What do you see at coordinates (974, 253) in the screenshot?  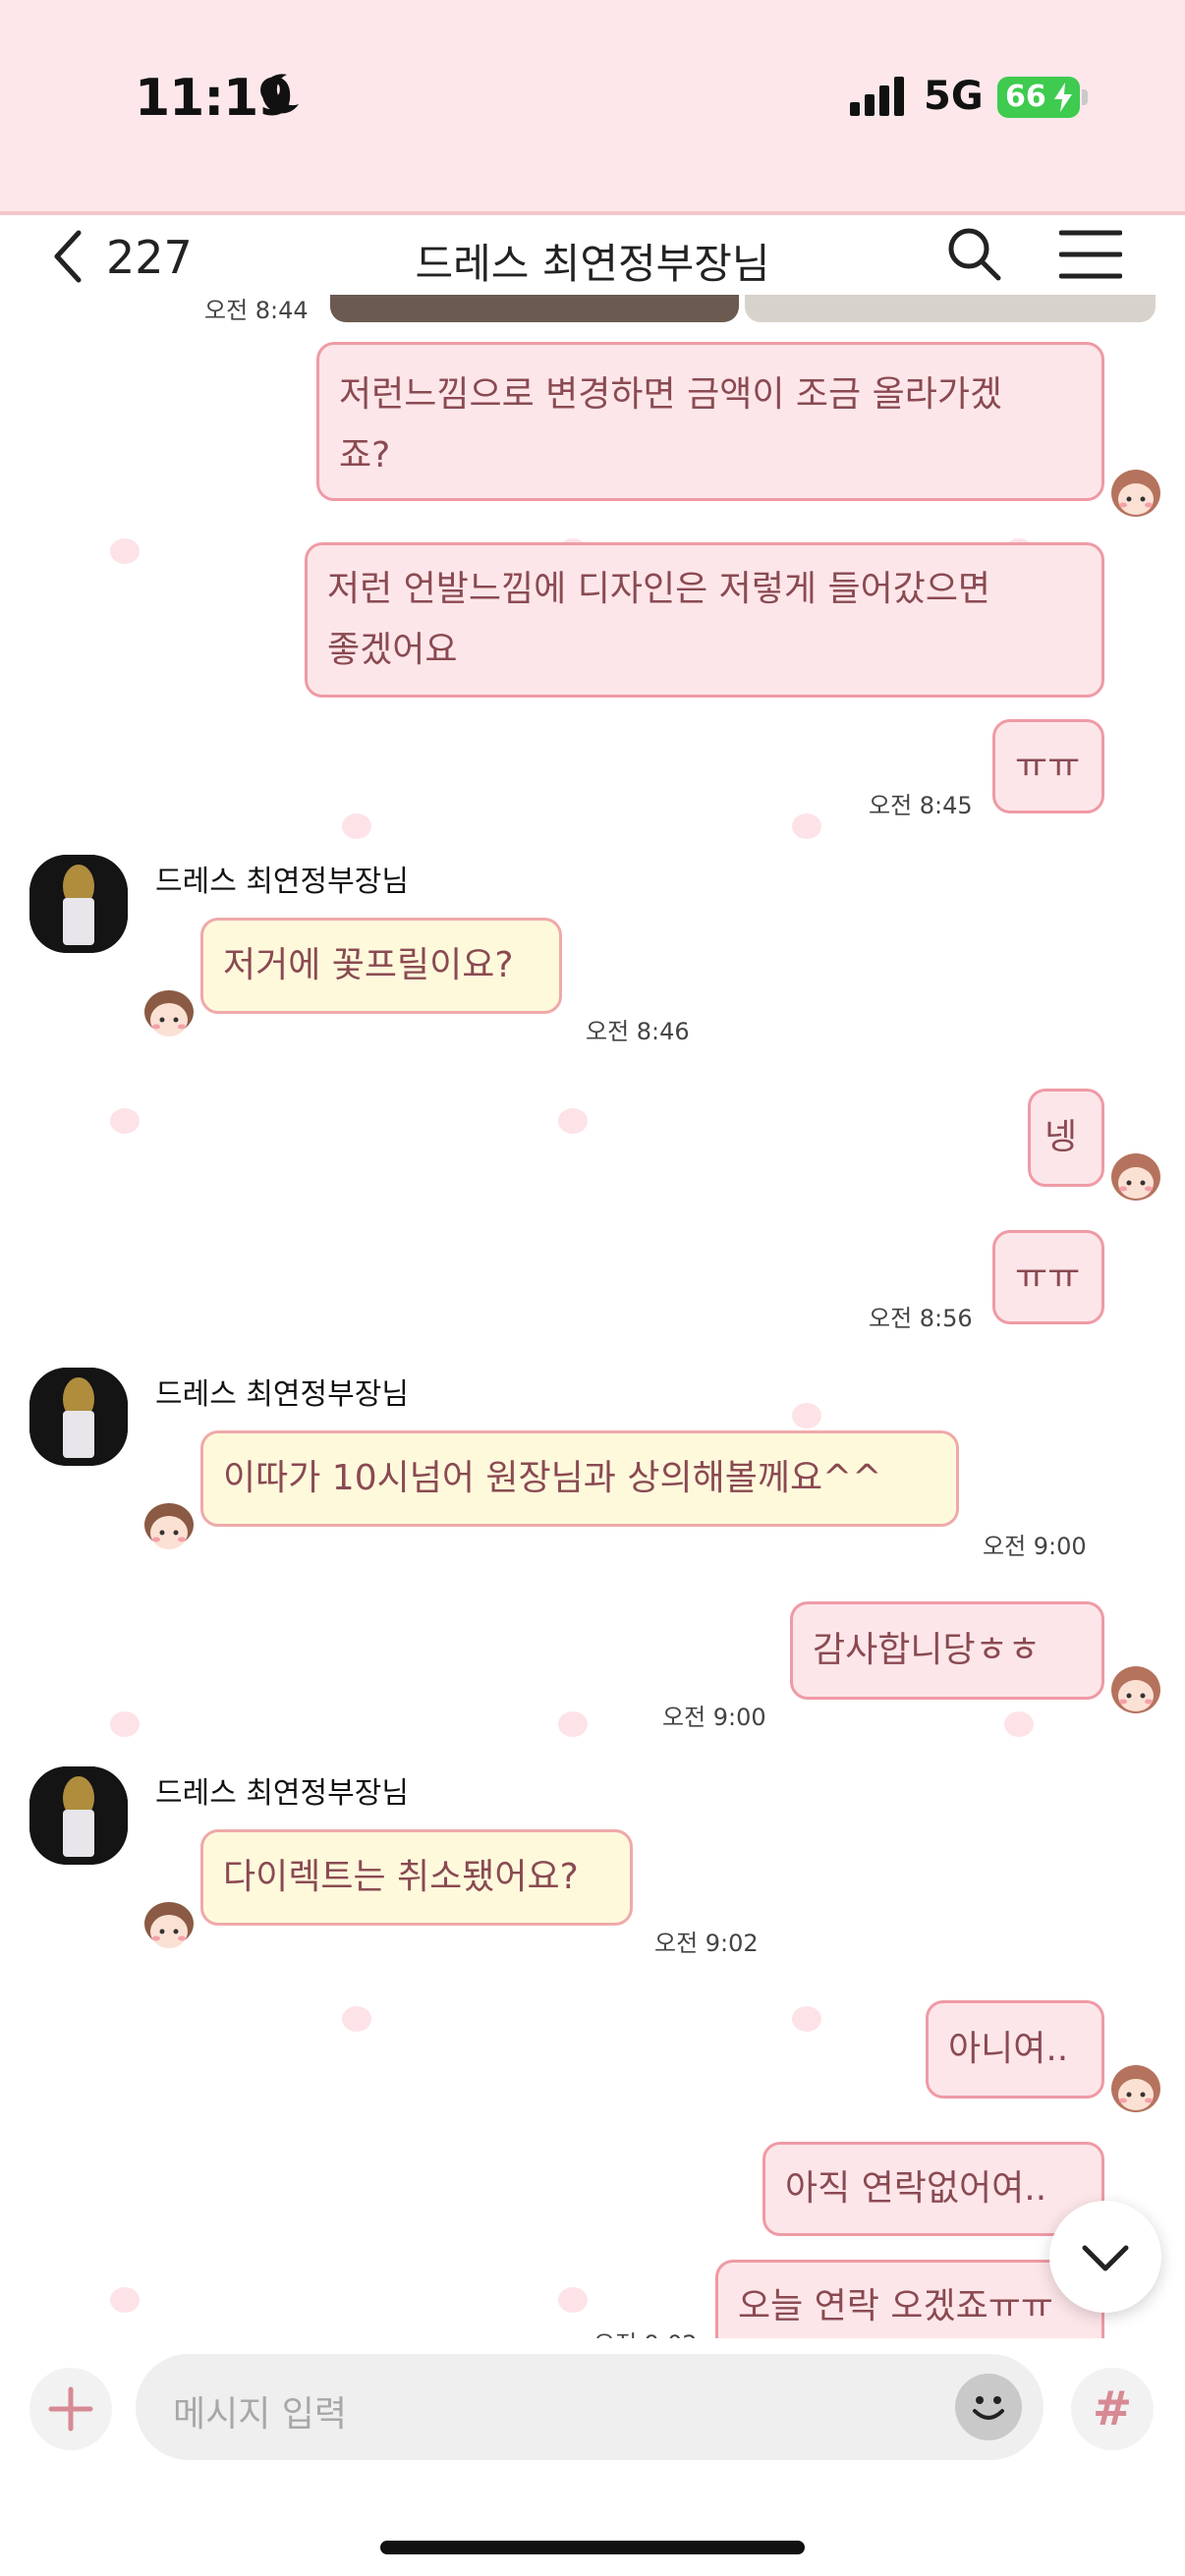 I see `search-icon` at bounding box center [974, 253].